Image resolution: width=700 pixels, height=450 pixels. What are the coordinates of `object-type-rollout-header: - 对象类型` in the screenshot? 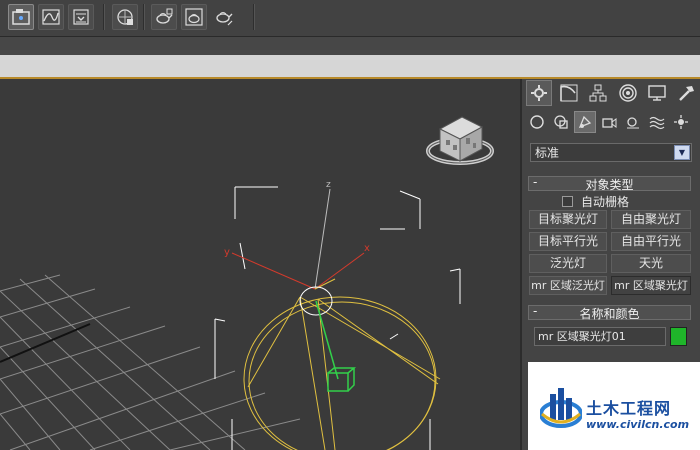 It's located at (609, 183).